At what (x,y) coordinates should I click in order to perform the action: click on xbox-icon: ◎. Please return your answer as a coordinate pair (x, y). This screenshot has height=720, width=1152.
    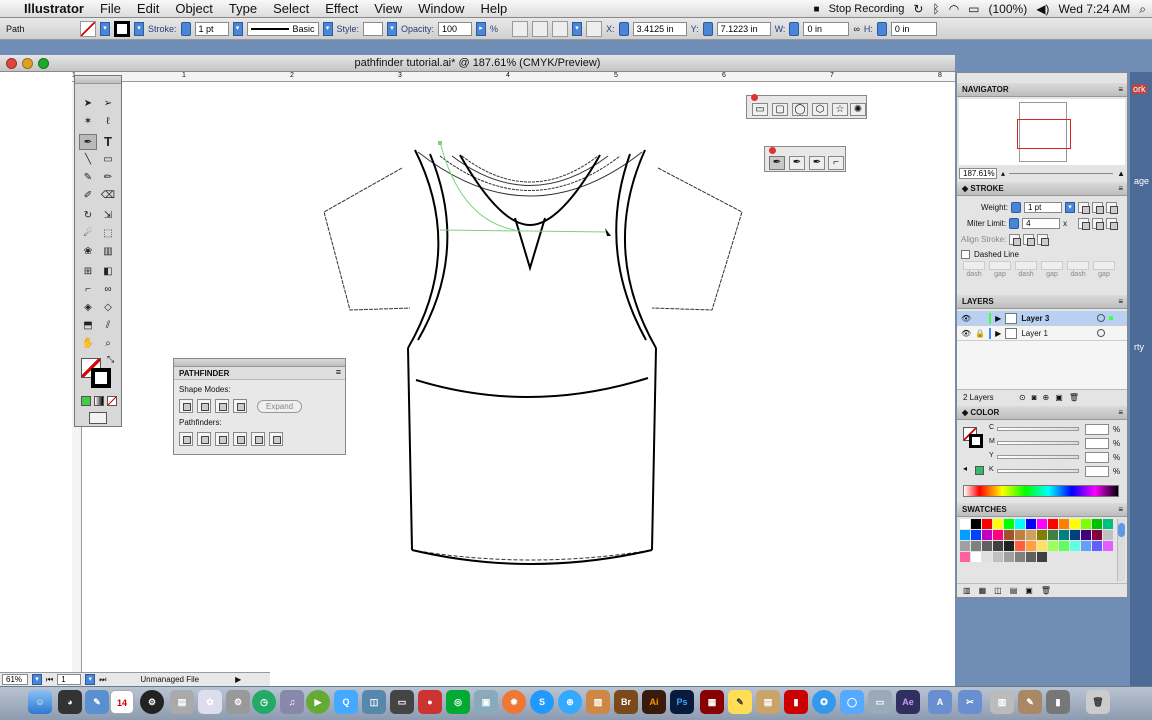
    Looking at the image, I should click on (458, 702).